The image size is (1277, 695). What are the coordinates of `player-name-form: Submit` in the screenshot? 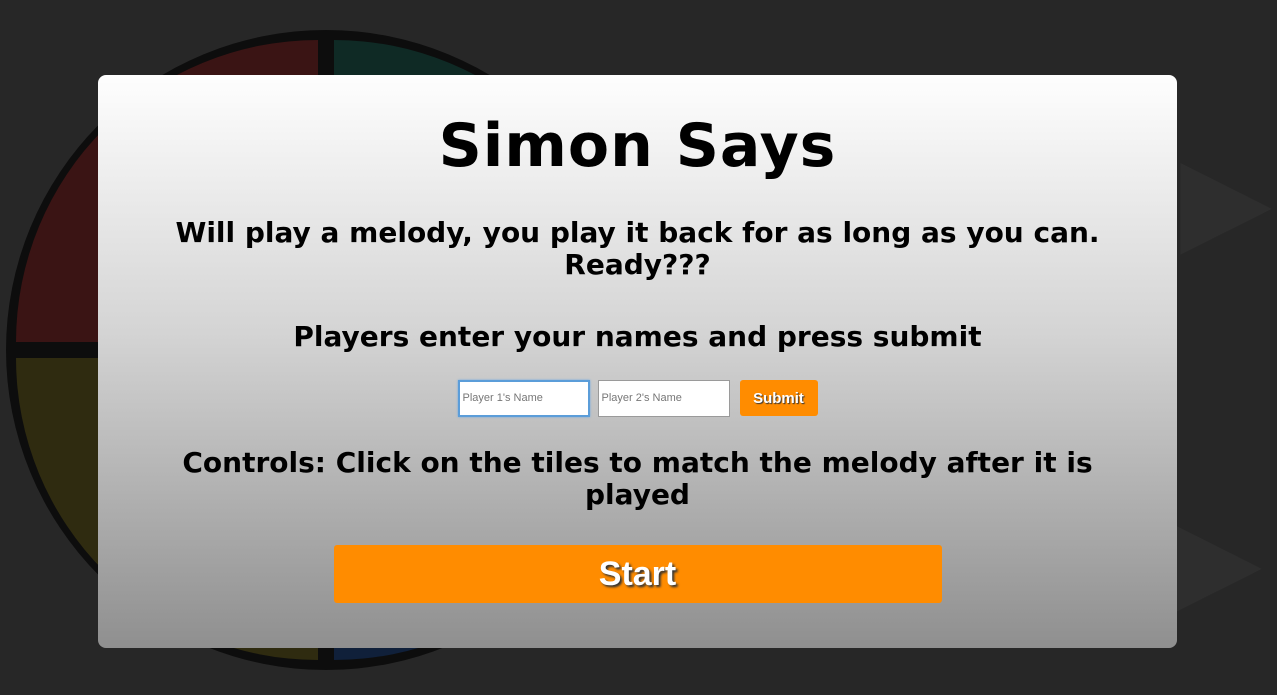 It's located at (637, 398).